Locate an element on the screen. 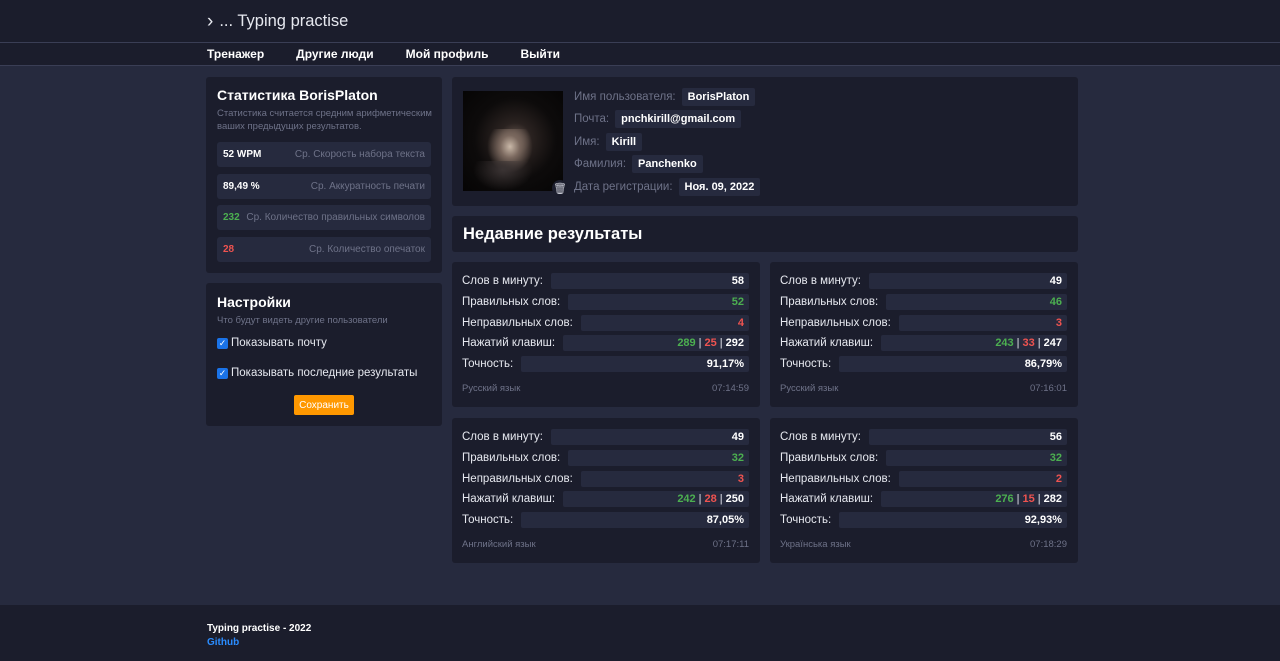 Image resolution: width=1280 pixels, height=661 pixels. accuracy-value: 91,17% is located at coordinates (635, 364).